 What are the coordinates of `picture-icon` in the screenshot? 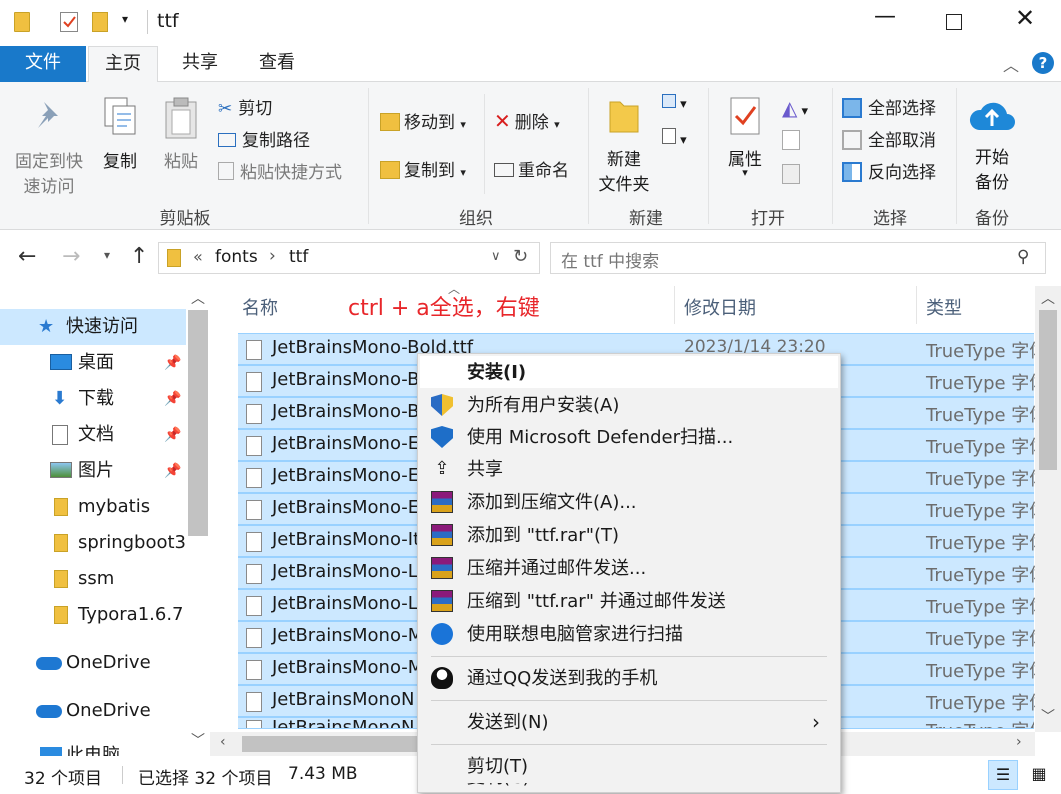 It's located at (61, 470).